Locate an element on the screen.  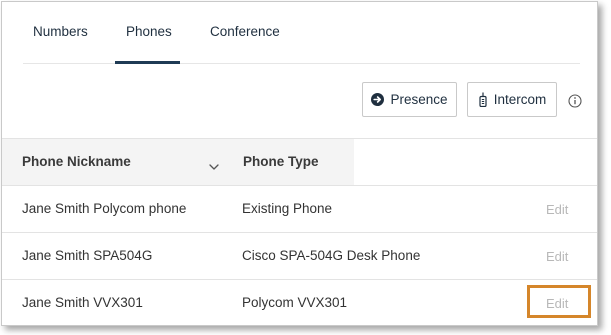
tab-conference: Conference is located at coordinates (245, 31).